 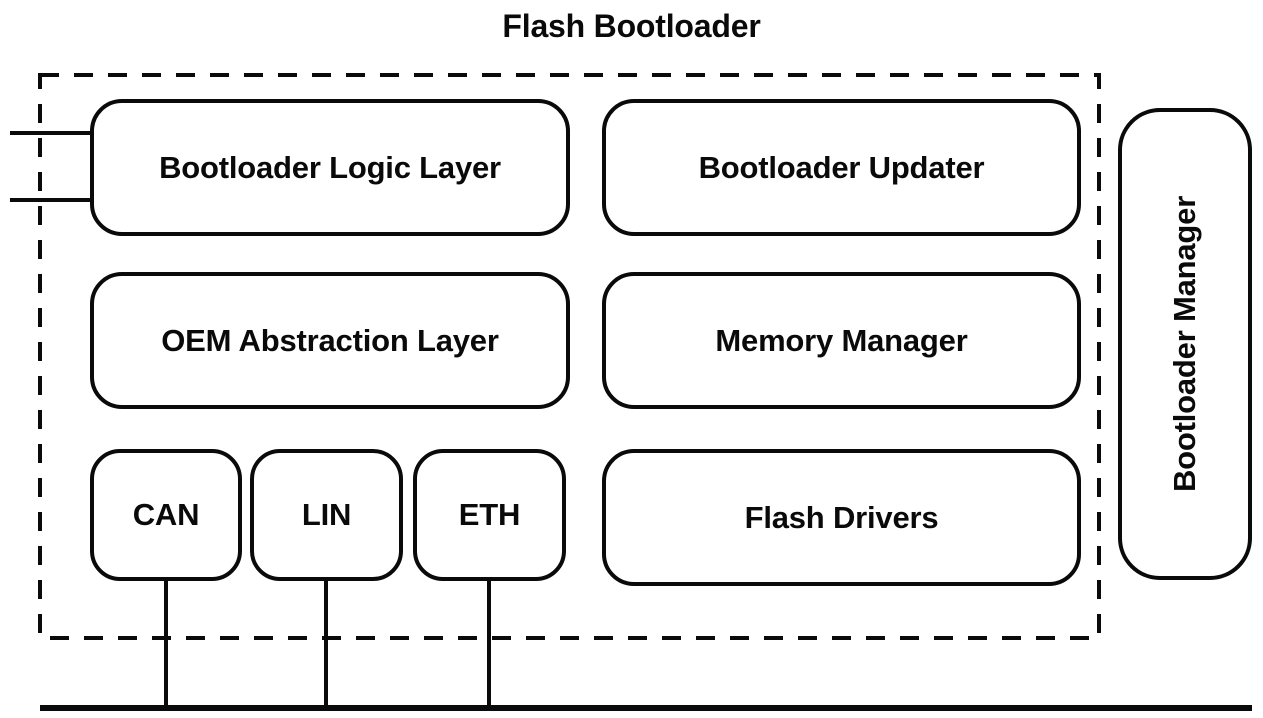 What do you see at coordinates (330, 340) in the screenshot?
I see `block-oem-abstraction-layer` at bounding box center [330, 340].